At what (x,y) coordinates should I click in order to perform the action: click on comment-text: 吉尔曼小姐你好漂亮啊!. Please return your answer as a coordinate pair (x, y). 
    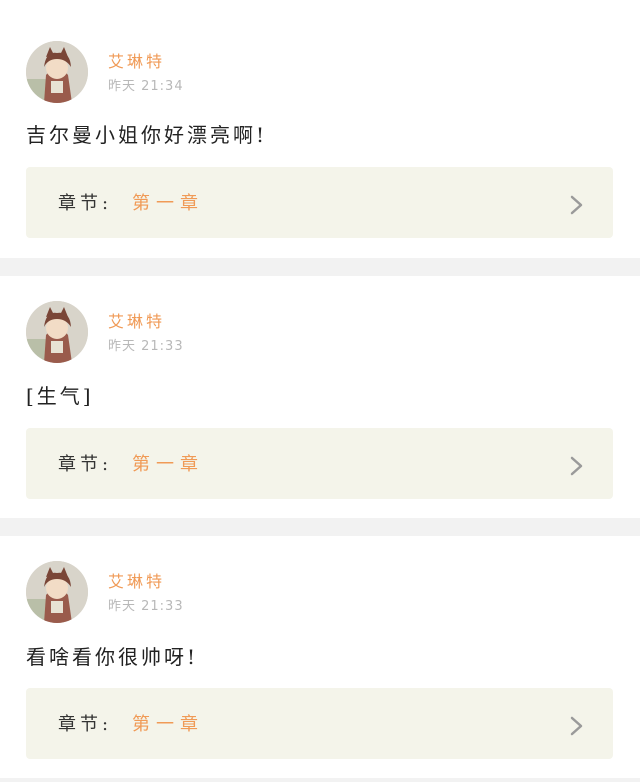
    Looking at the image, I should click on (147, 135).